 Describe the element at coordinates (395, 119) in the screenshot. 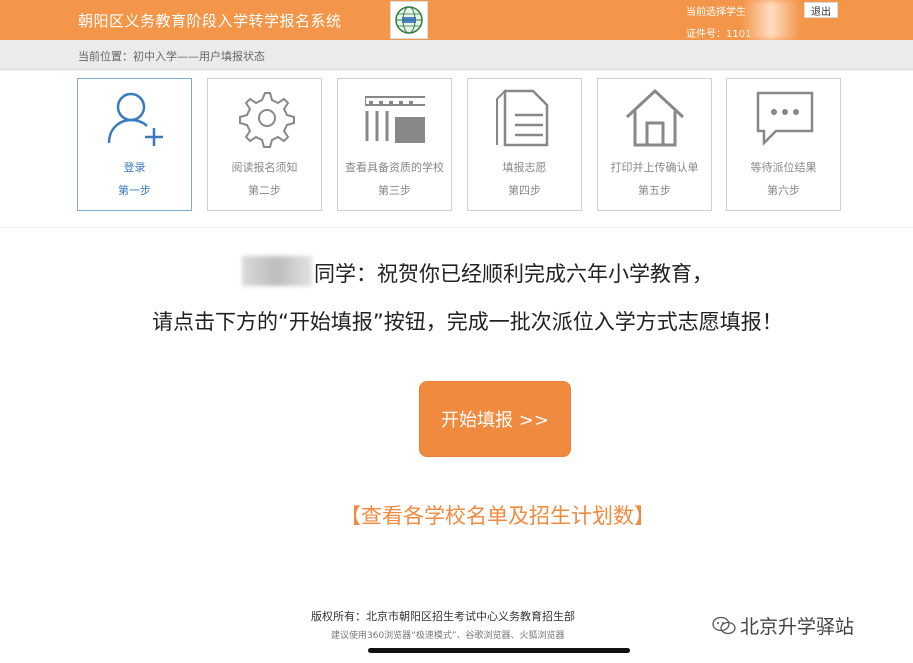

I see `building-icon` at that location.